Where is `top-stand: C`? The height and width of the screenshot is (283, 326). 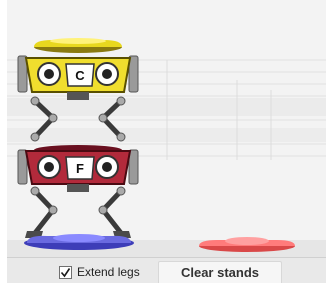
top-stand: C is located at coordinates (78, 69).